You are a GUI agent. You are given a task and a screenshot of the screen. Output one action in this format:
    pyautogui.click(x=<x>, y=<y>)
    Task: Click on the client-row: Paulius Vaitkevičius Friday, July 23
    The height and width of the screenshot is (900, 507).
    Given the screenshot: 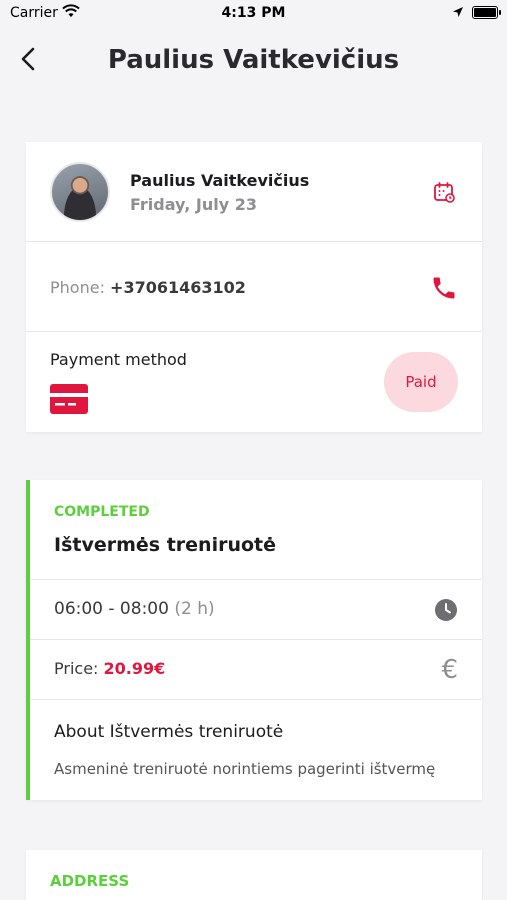 What is the action you would take?
    pyautogui.click(x=254, y=192)
    